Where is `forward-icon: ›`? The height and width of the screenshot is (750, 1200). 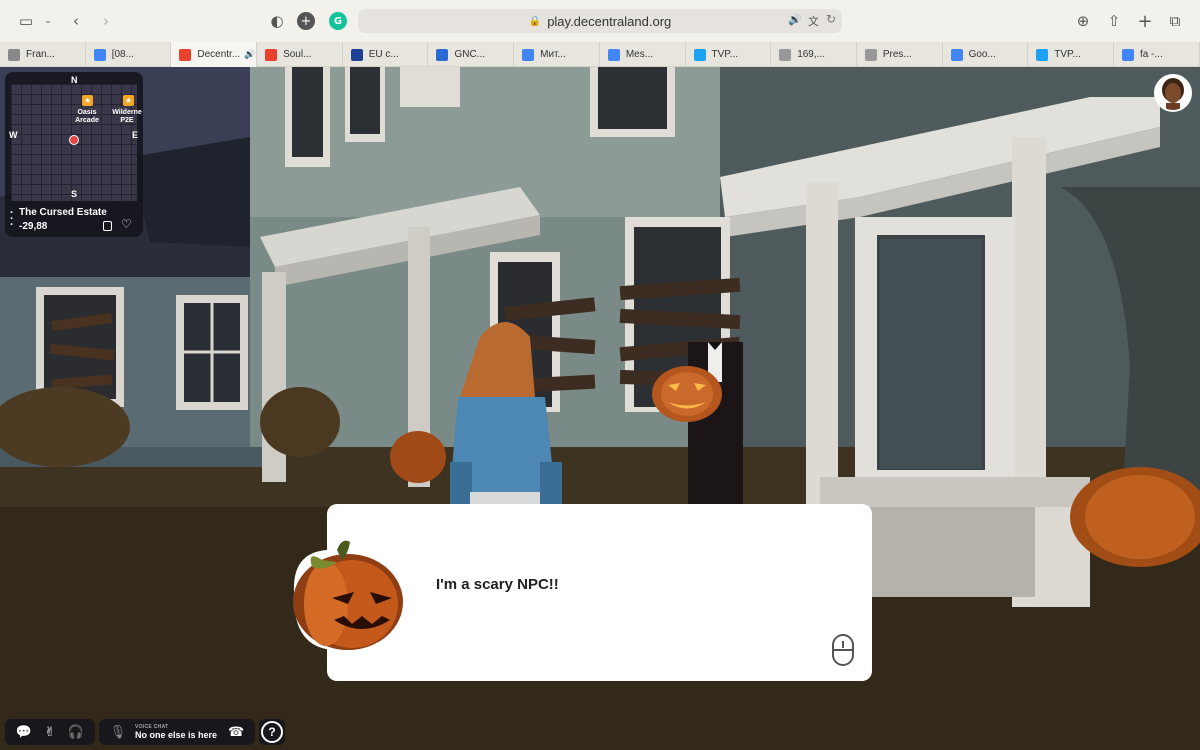
forward-icon: › is located at coordinates (106, 21).